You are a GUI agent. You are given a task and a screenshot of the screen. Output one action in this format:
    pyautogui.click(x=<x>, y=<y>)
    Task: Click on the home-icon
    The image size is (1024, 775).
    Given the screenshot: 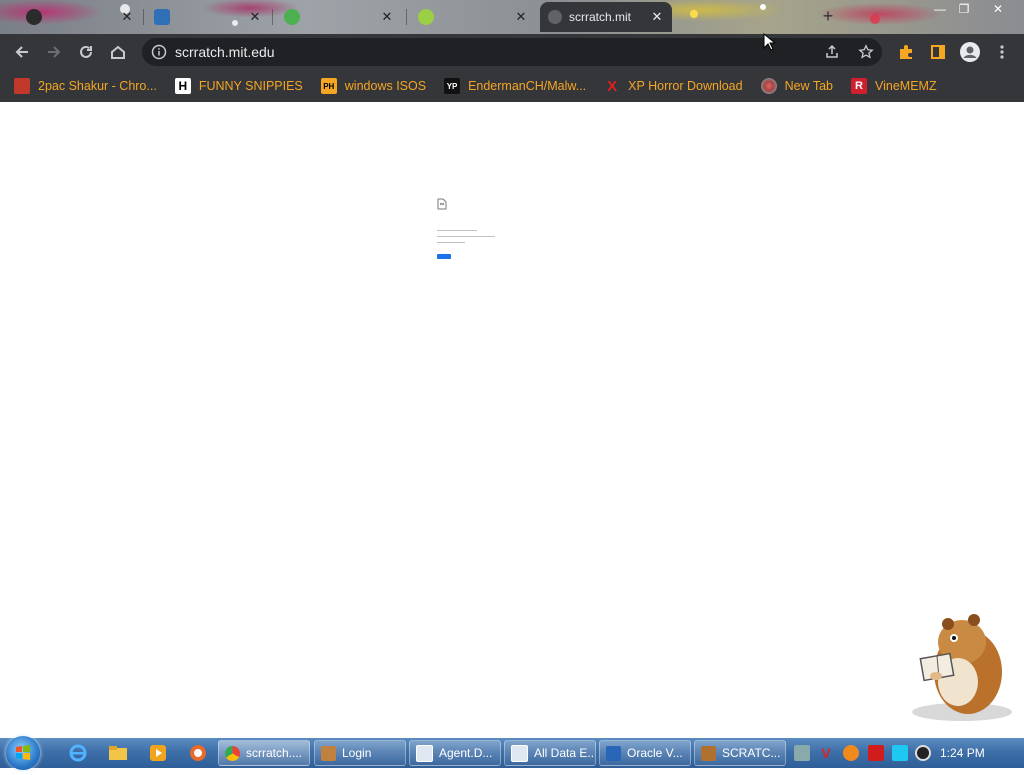 What is the action you would take?
    pyautogui.click(x=118, y=52)
    